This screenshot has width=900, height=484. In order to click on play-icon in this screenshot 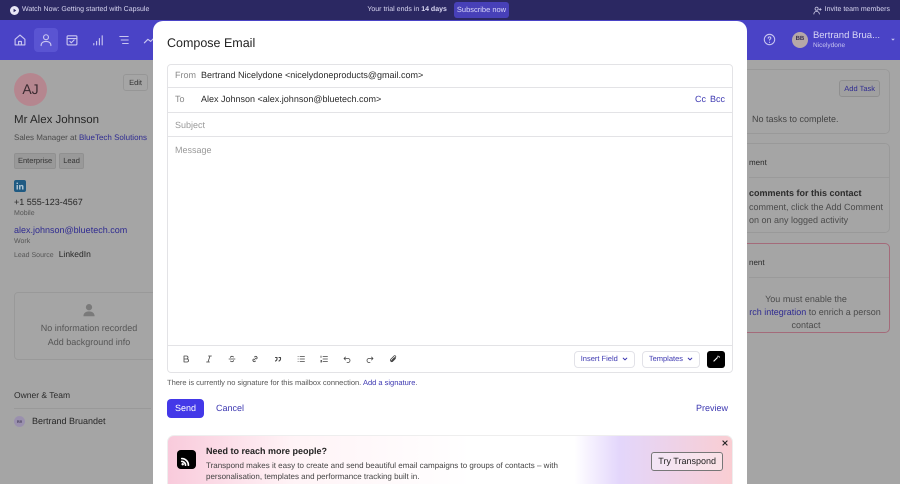, I will do `click(14, 10)`.